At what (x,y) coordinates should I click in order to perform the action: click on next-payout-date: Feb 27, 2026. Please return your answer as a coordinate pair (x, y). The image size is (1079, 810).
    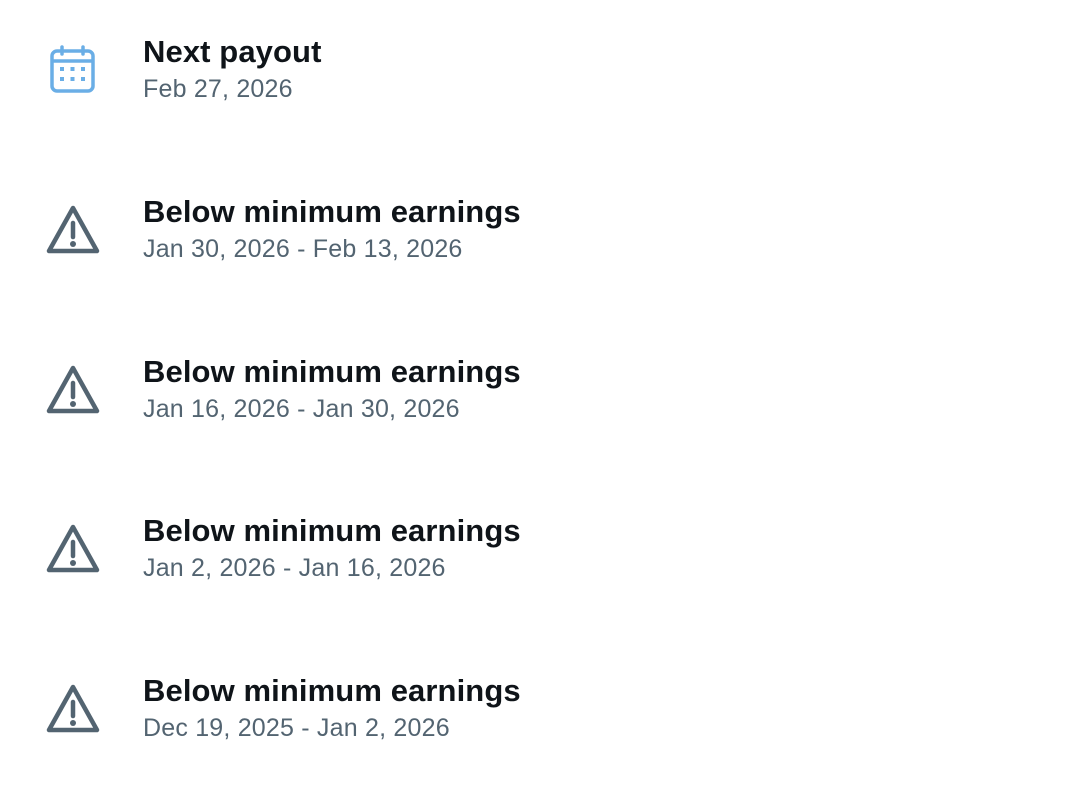
    Looking at the image, I should click on (218, 89).